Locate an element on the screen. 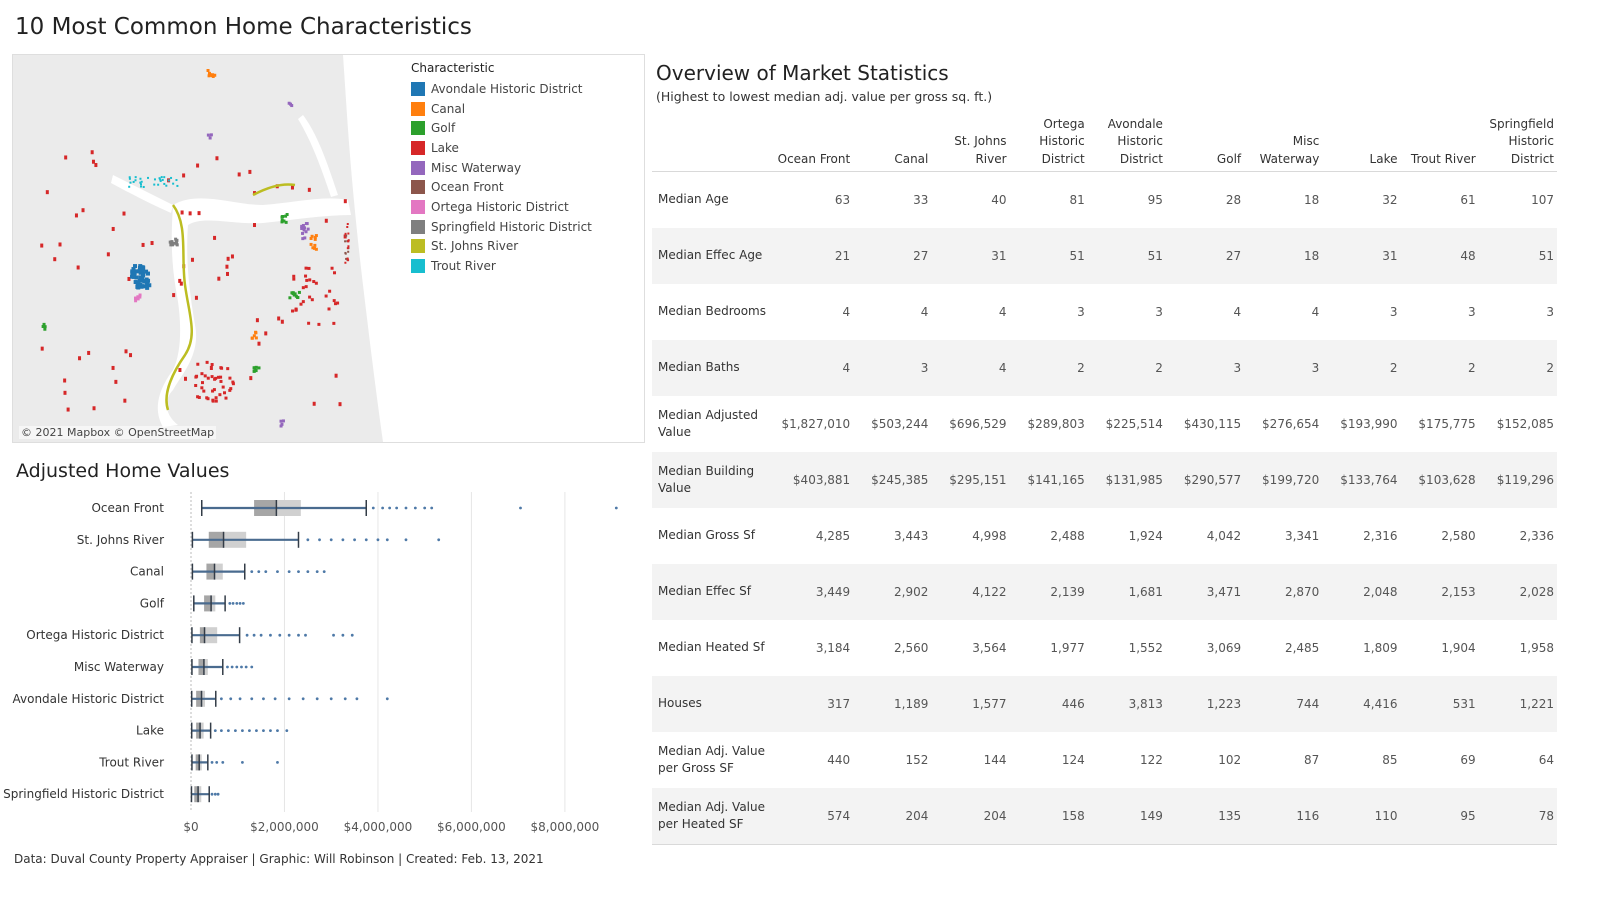 Image resolution: width=1599 pixels, height=899 pixels. column-header: Lake is located at coordinates (1361, 142).